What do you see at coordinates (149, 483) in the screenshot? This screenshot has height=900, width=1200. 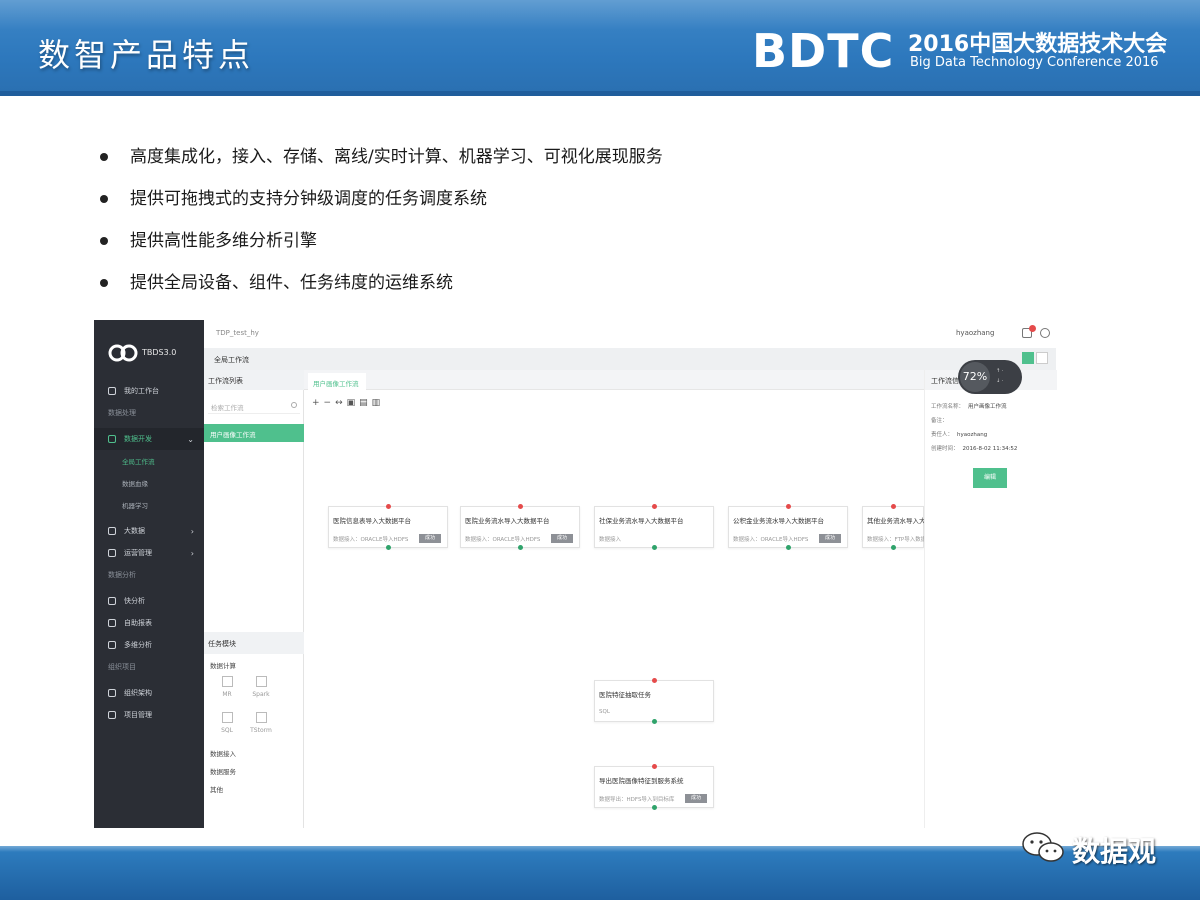 I see `sidebar-item: 数据血缘` at bounding box center [149, 483].